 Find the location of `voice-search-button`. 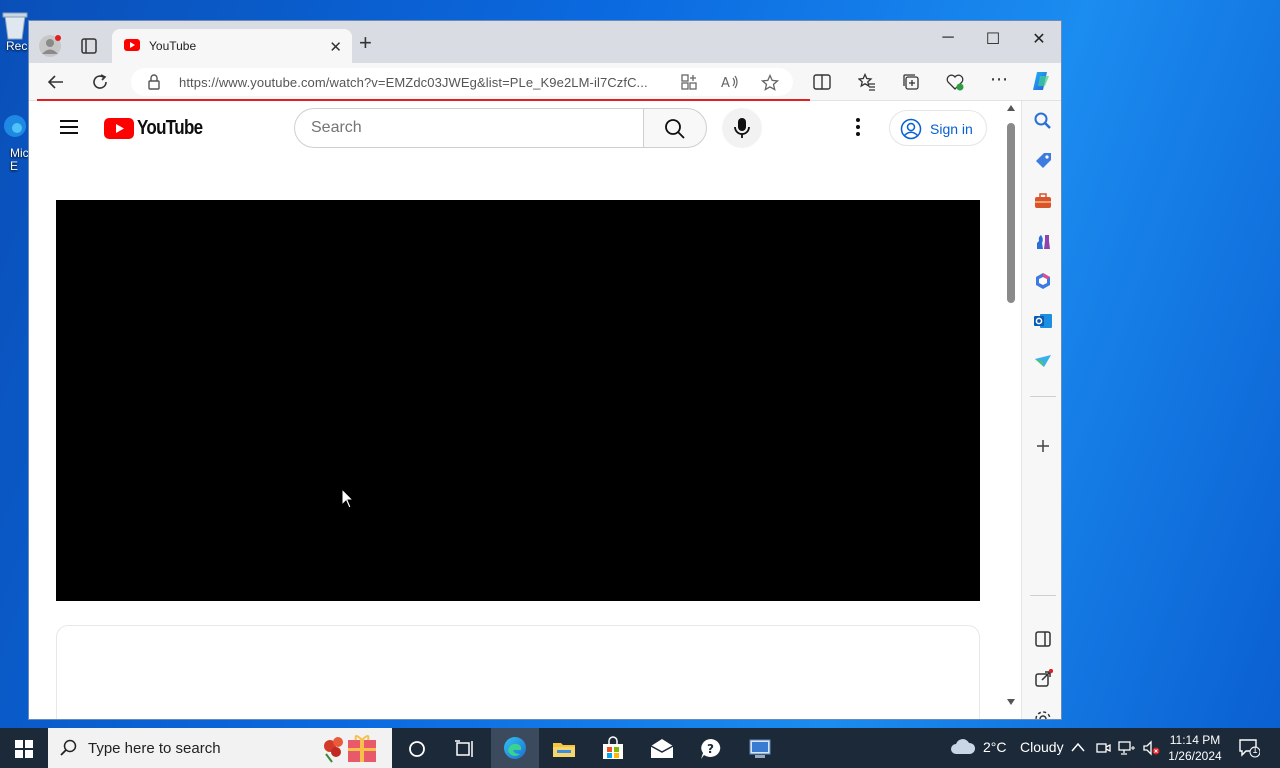

voice-search-button is located at coordinates (742, 128).